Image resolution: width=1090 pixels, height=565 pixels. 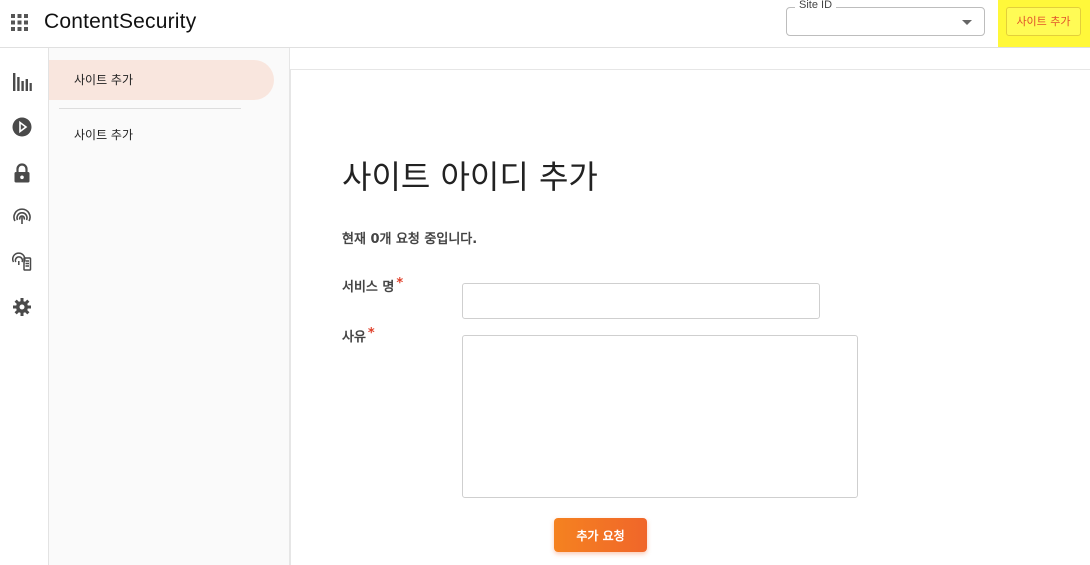 I want to click on service-name-input, so click(x=641, y=301).